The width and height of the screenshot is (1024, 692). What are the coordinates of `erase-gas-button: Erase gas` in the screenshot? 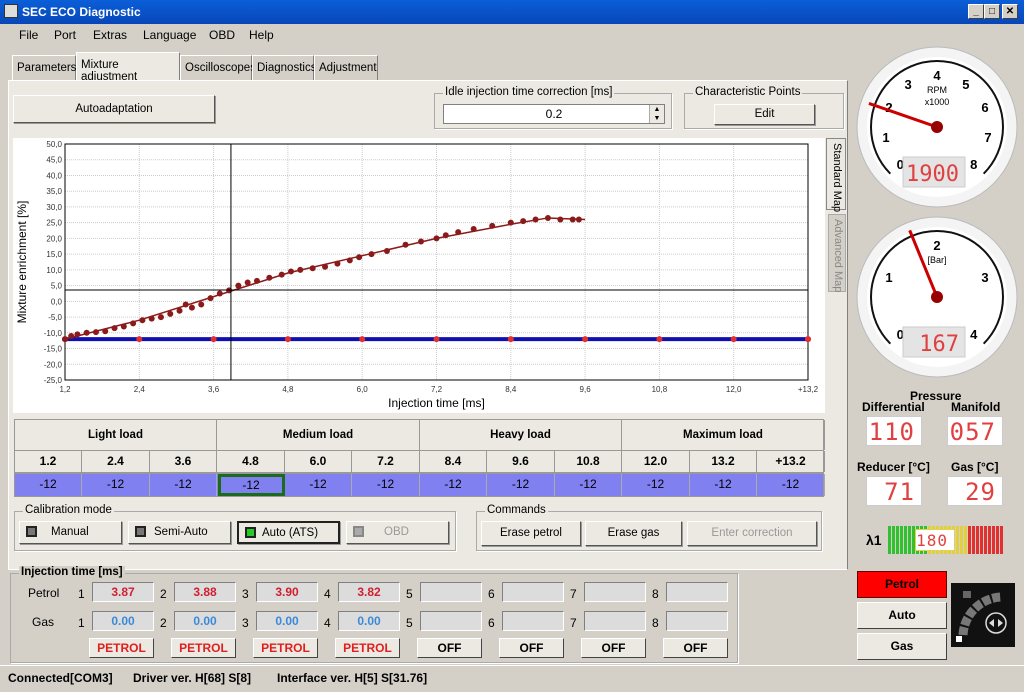 It's located at (633, 533).